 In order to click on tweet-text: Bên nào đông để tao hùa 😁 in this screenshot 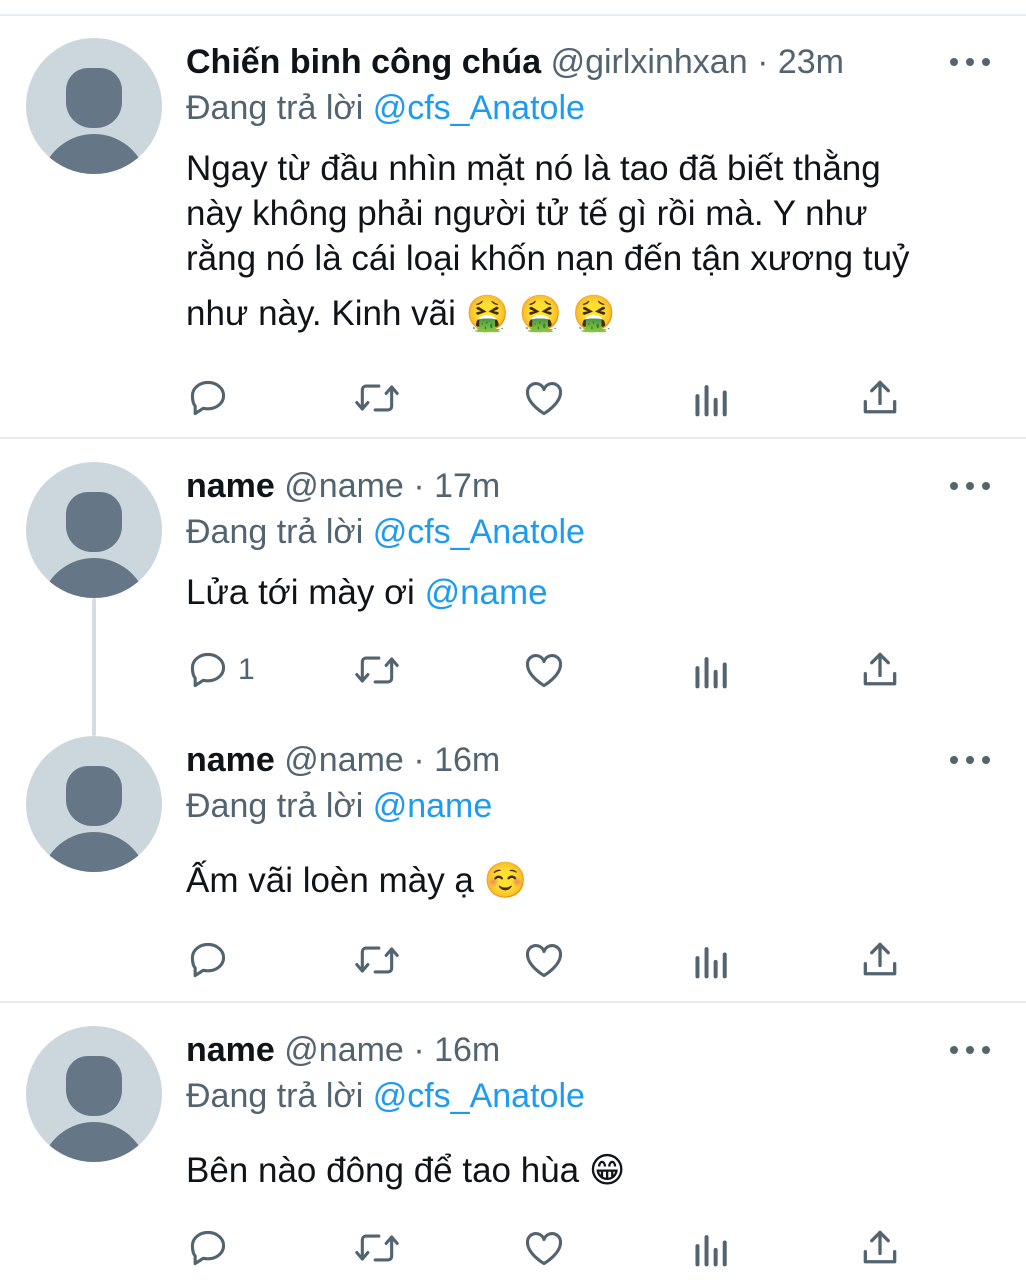, I will do `click(591, 1170)`.